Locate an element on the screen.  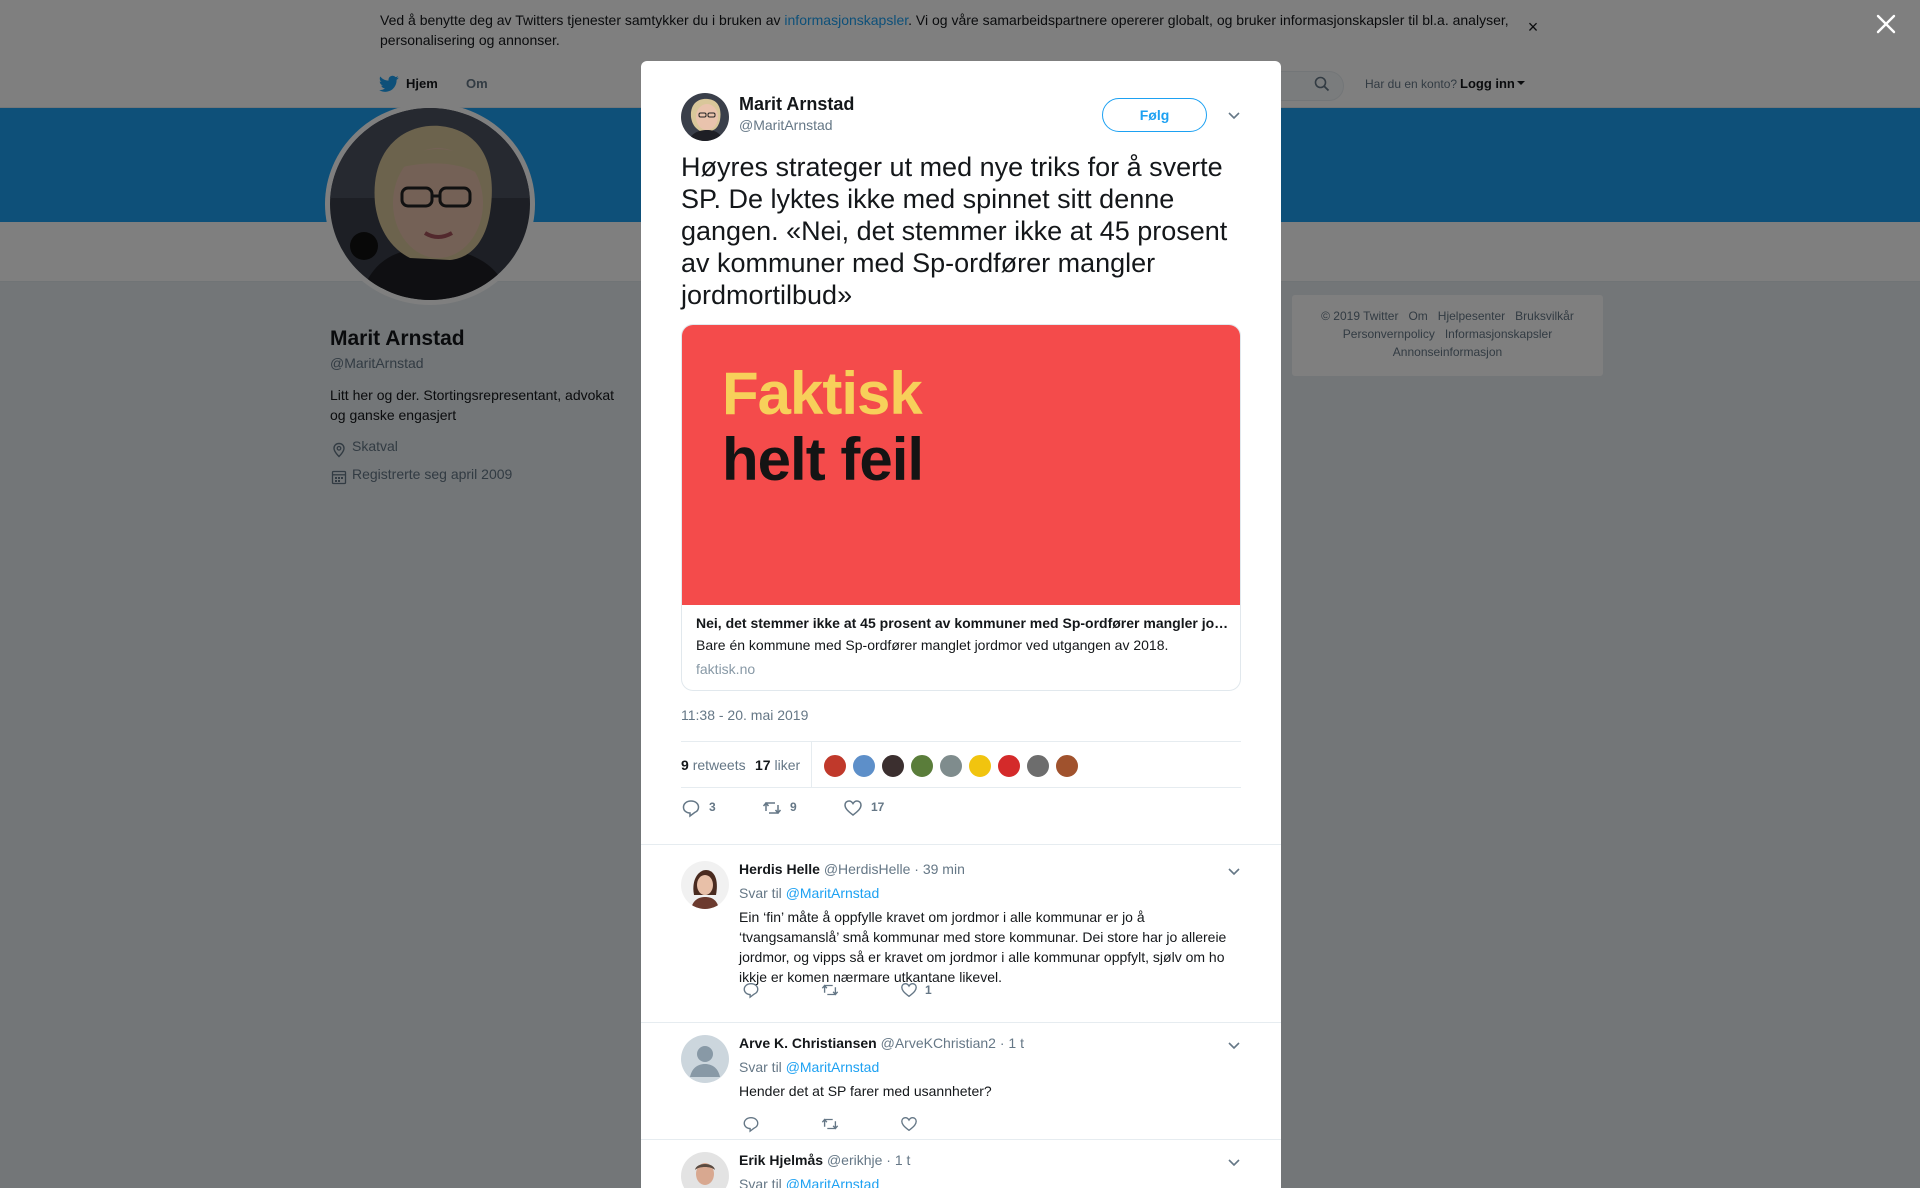
reply-author-name: Herdis Helle is located at coordinates (779, 869).